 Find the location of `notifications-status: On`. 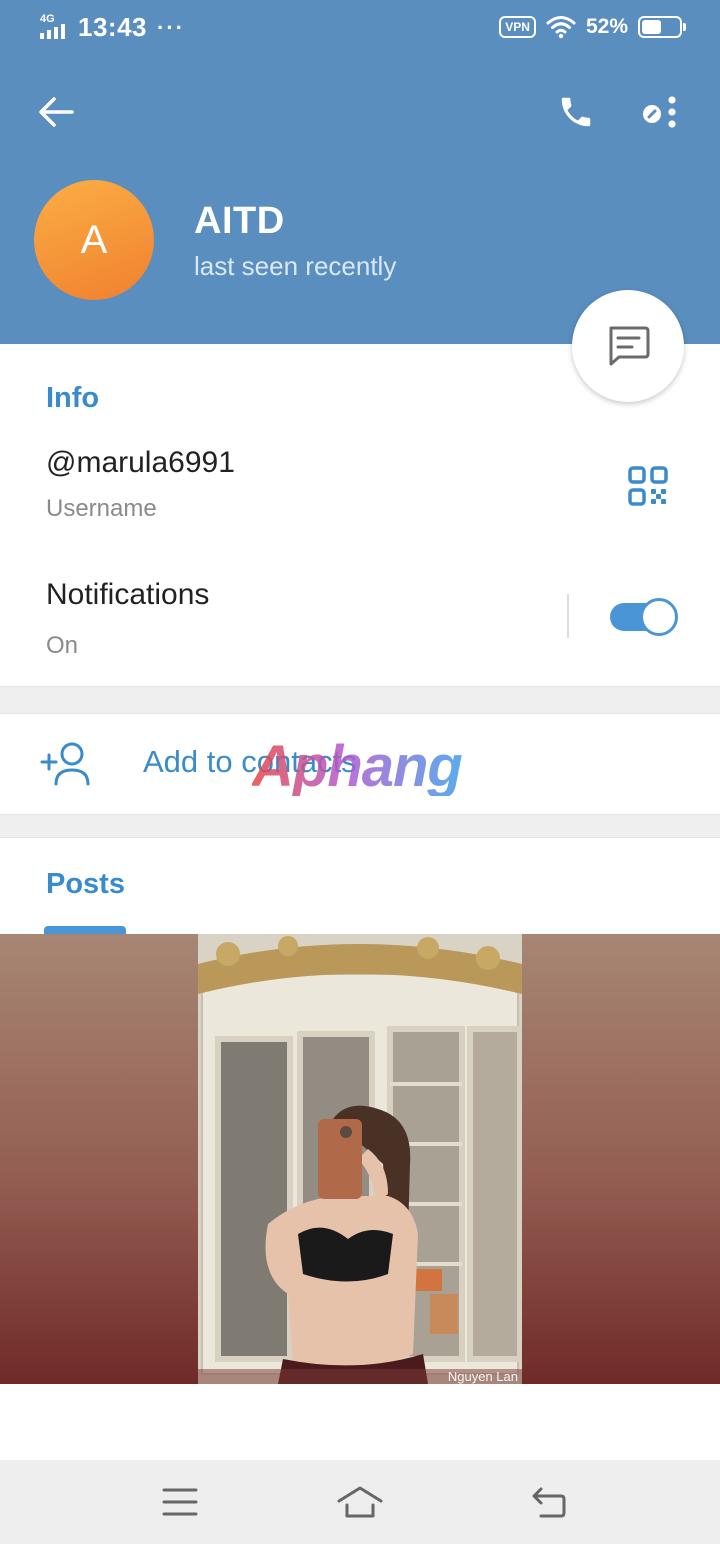

notifications-status: On is located at coordinates (62, 645).